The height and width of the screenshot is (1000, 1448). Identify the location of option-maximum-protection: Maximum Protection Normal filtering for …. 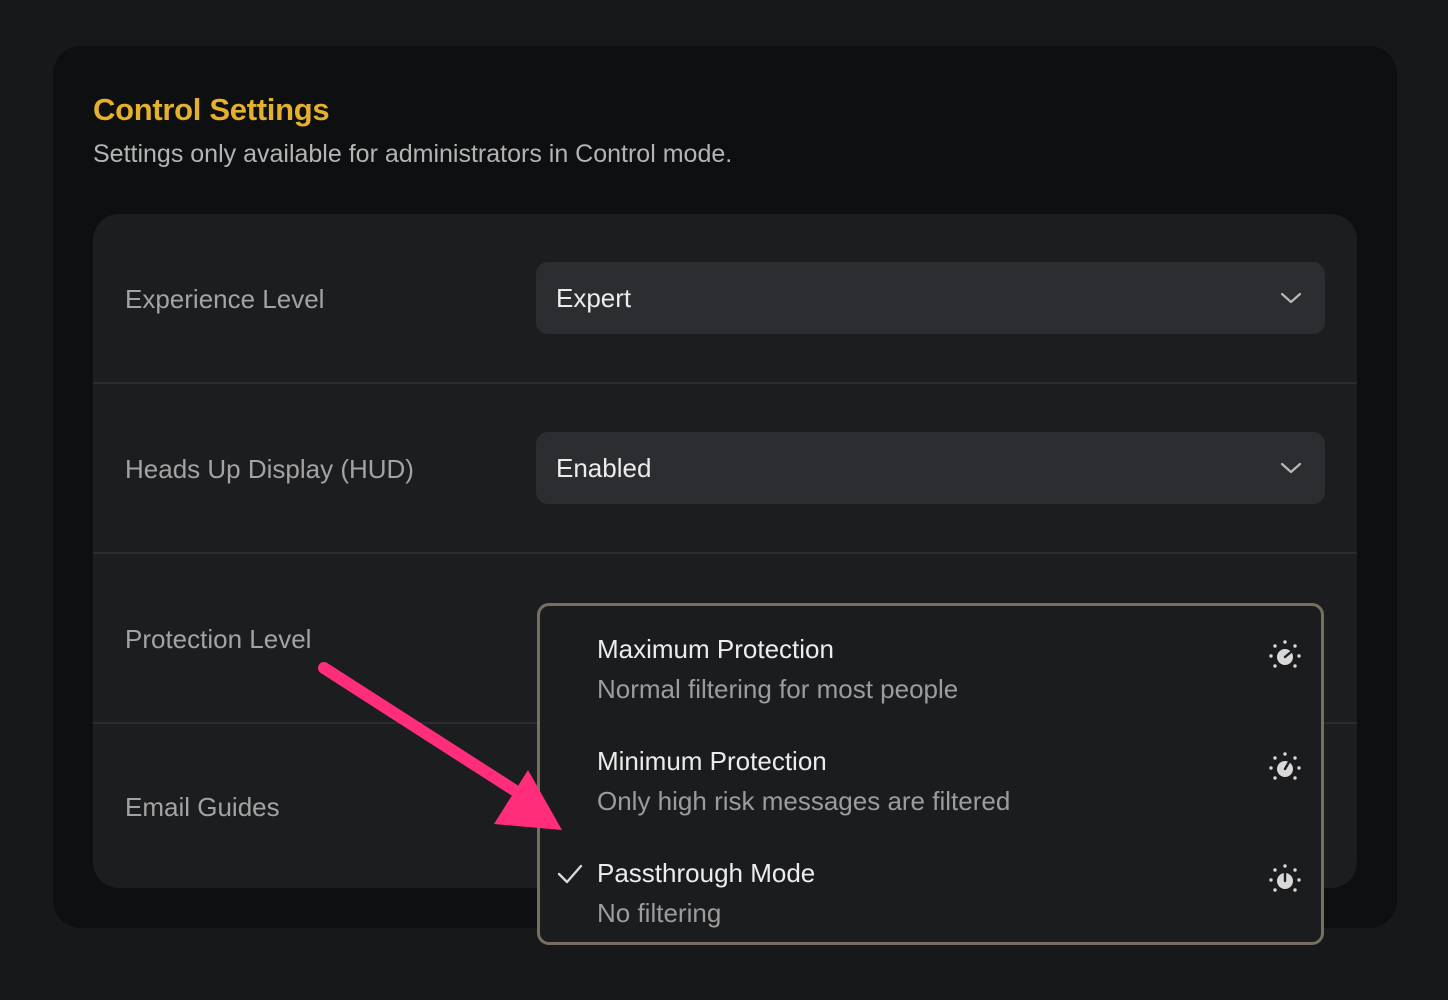
(930, 666).